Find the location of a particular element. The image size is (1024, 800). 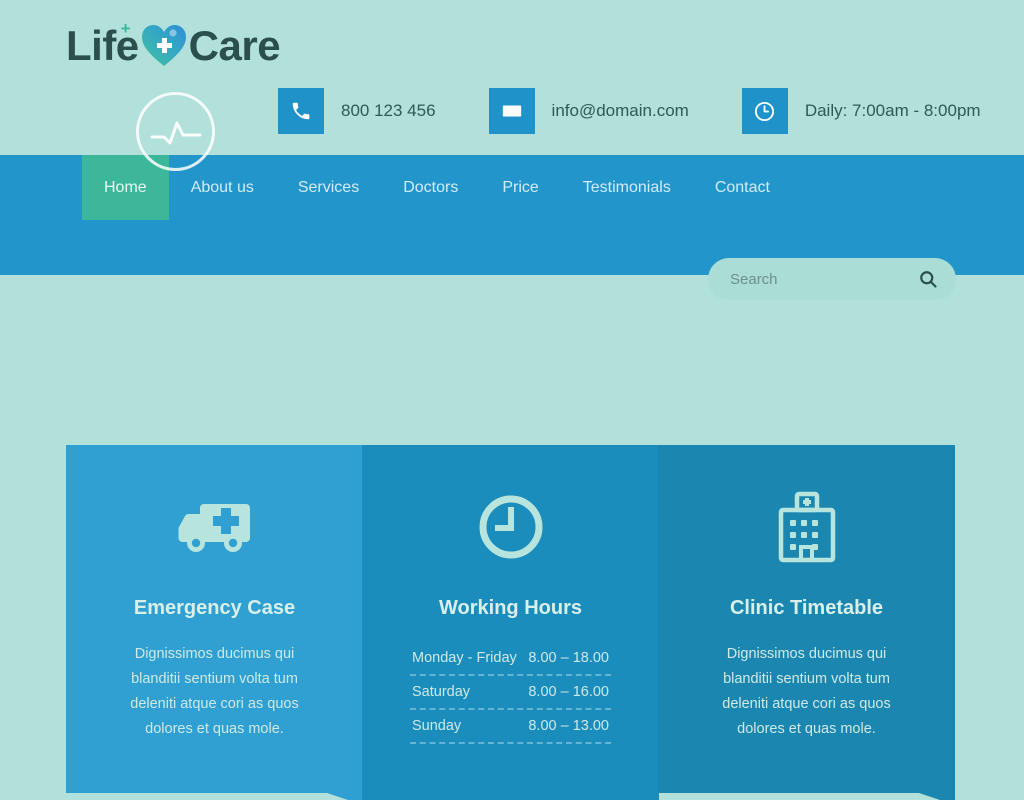

nav-item-price: Price is located at coordinates (520, 187).